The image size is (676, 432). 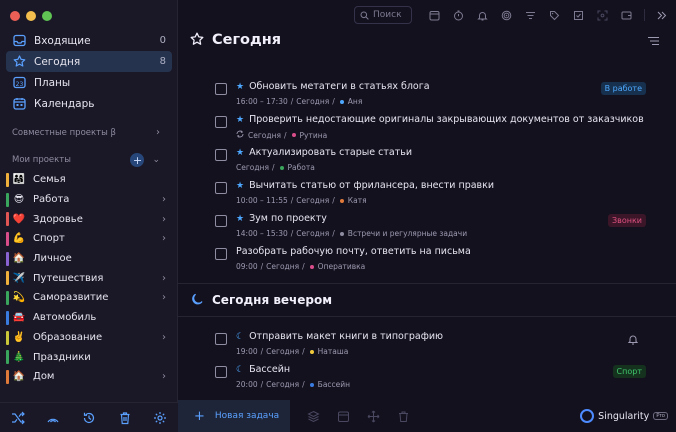 I want to click on sidebar-item-plans: 23 Планы, so click(x=89, y=82).